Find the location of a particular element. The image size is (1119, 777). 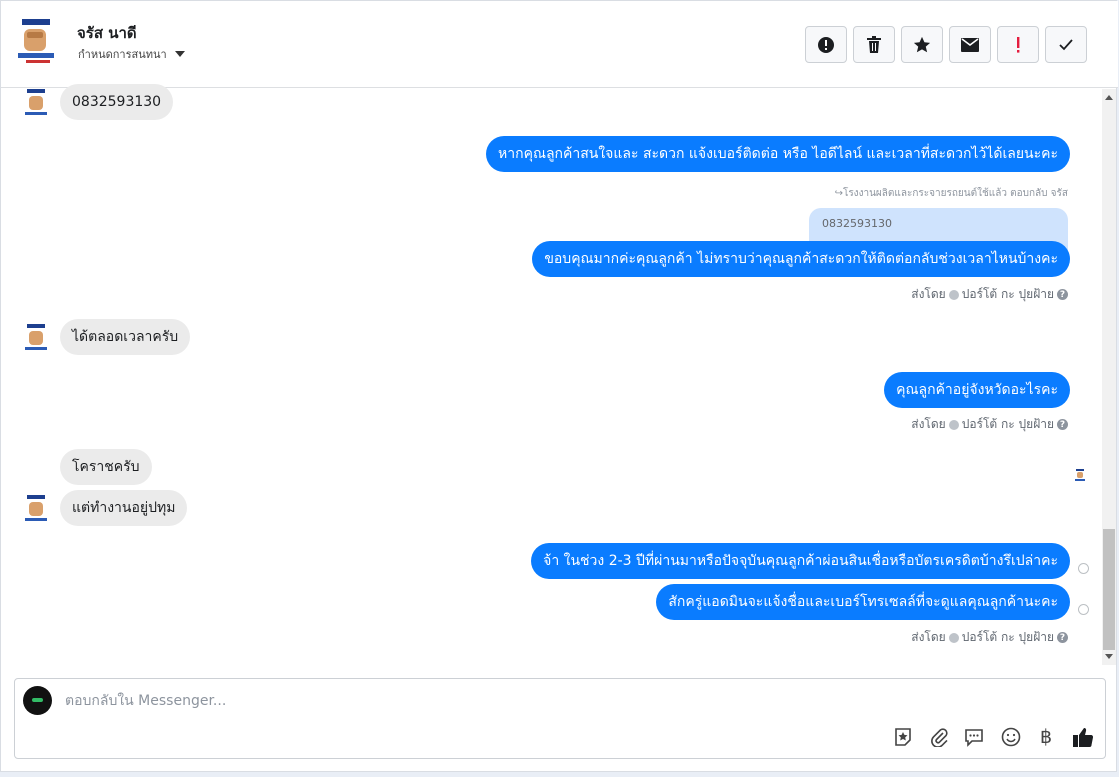

saved-replies-button is located at coordinates (974, 737).